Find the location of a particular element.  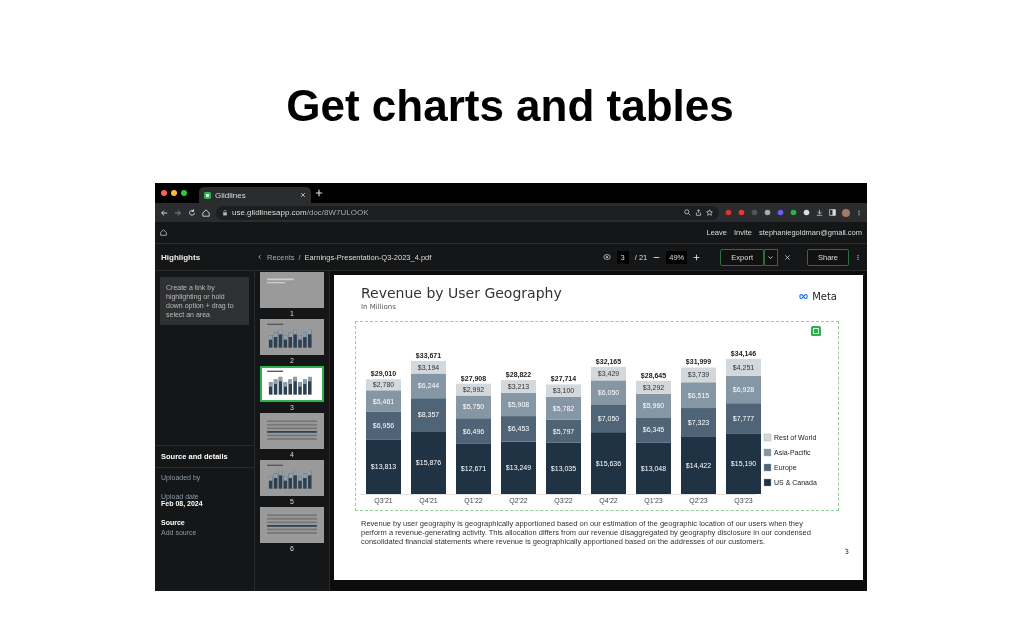

star-icon is located at coordinates (709, 212).